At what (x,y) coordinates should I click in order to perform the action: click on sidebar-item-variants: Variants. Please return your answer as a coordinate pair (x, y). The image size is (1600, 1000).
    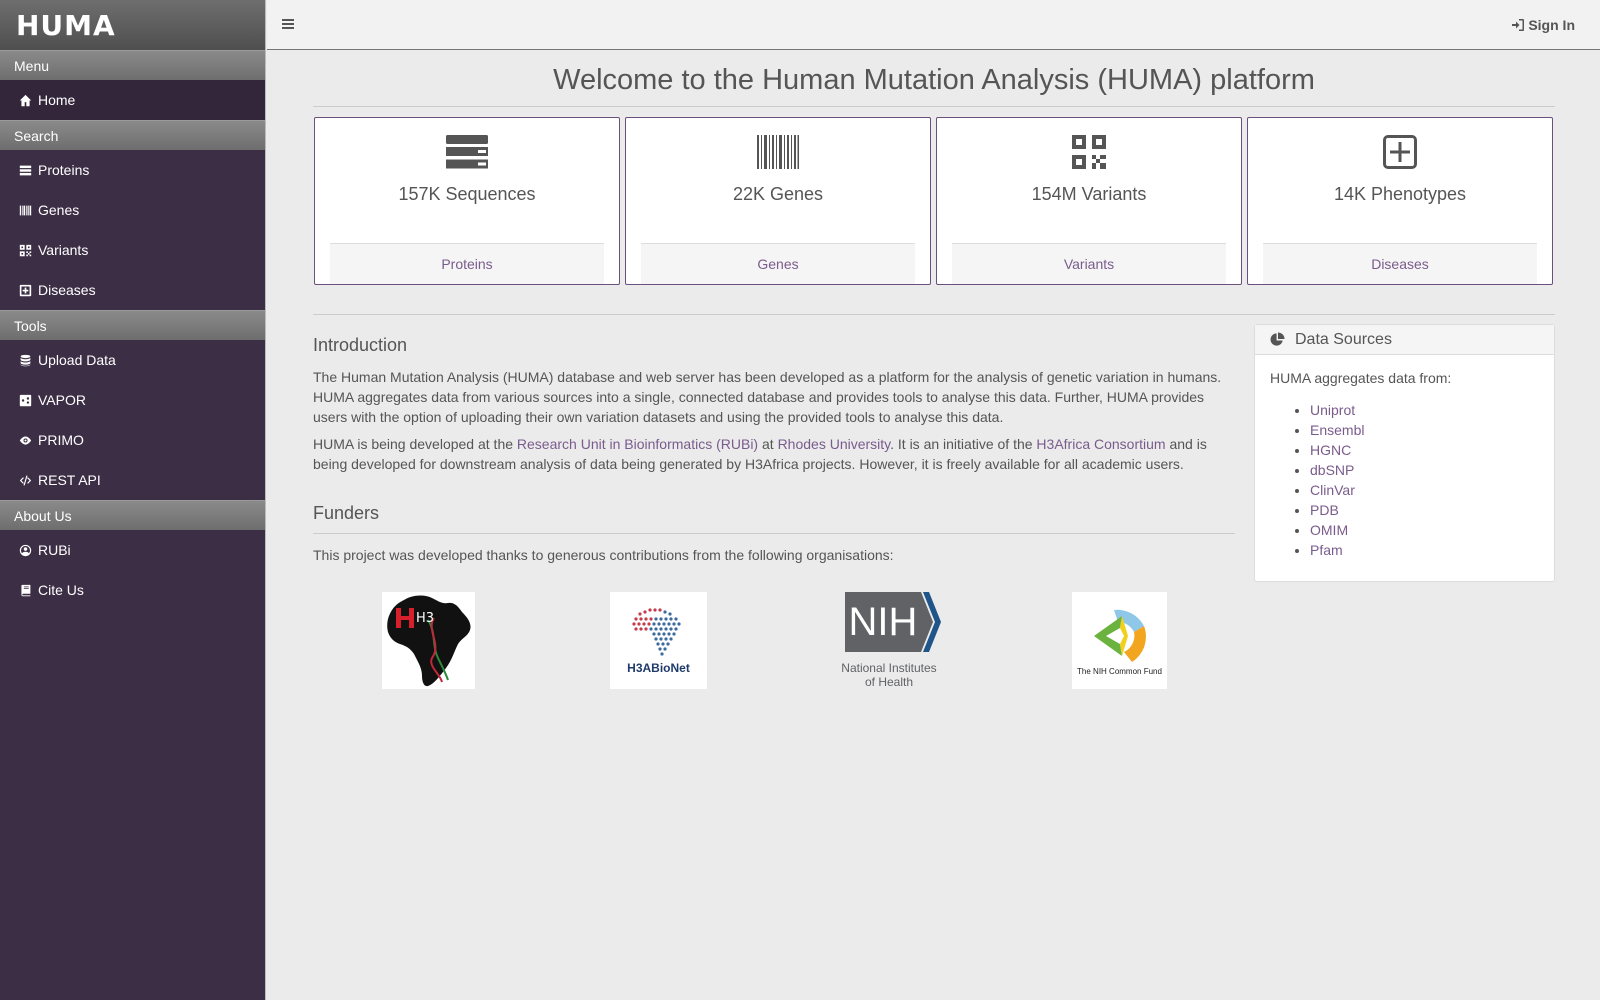
    Looking at the image, I should click on (132, 250).